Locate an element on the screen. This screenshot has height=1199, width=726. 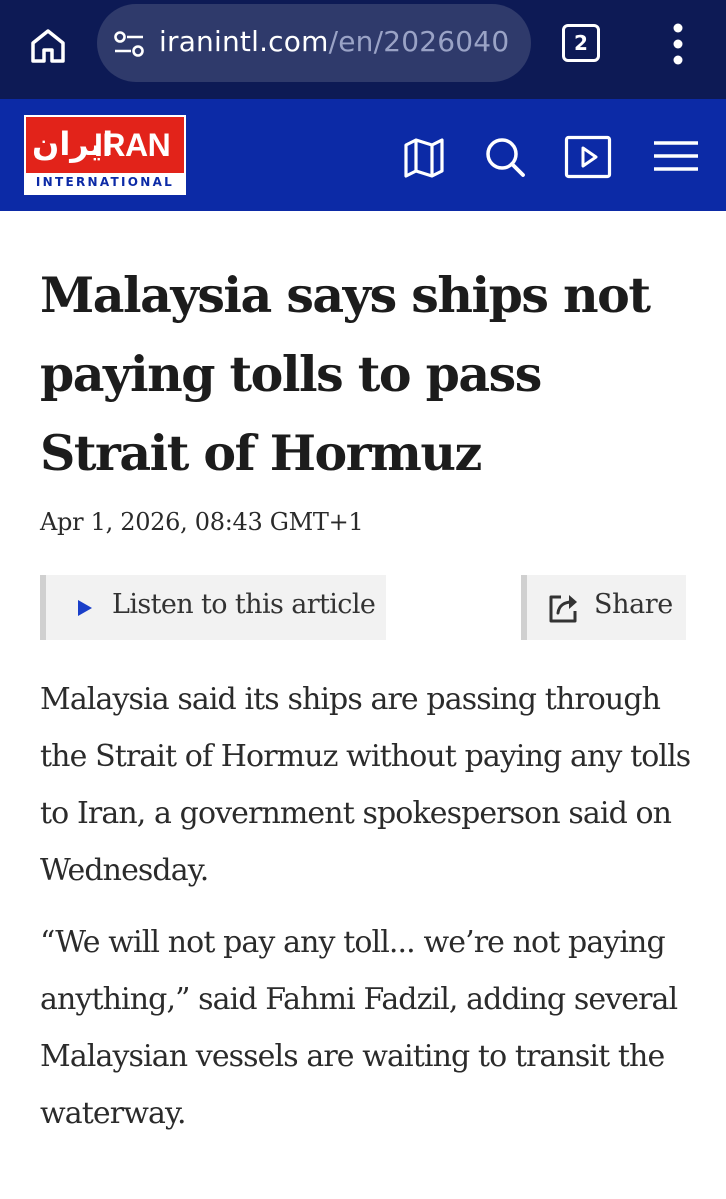
url-path: /en/2026040 is located at coordinates (419, 41).